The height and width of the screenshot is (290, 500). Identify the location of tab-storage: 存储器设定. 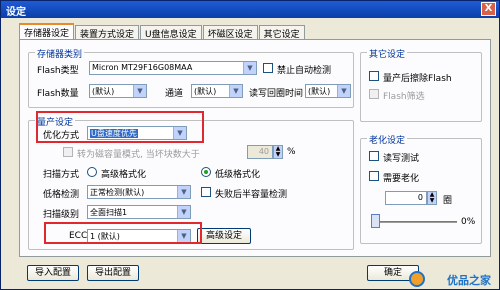
(47, 31).